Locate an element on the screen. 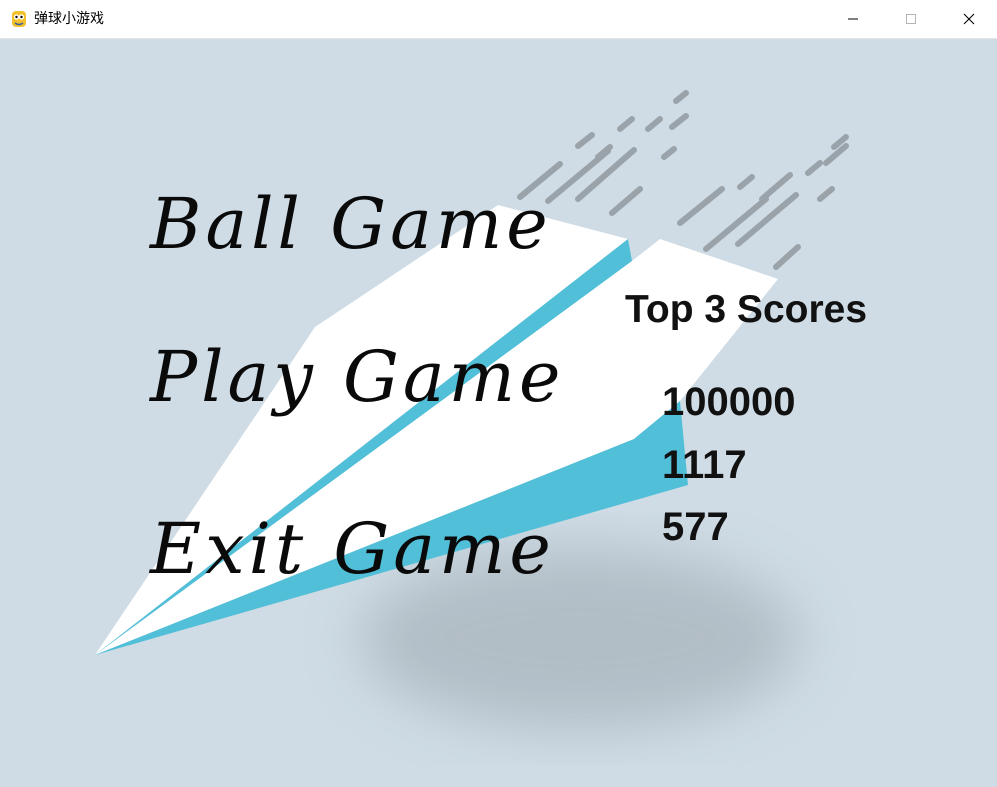  score-second: 1117 is located at coordinates (704, 465).